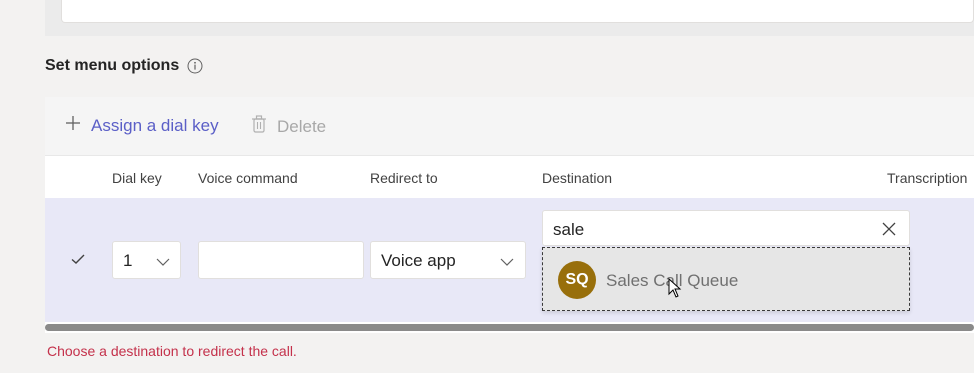 This screenshot has height=373, width=974. What do you see at coordinates (281, 260) in the screenshot?
I see `voice-command-input` at bounding box center [281, 260].